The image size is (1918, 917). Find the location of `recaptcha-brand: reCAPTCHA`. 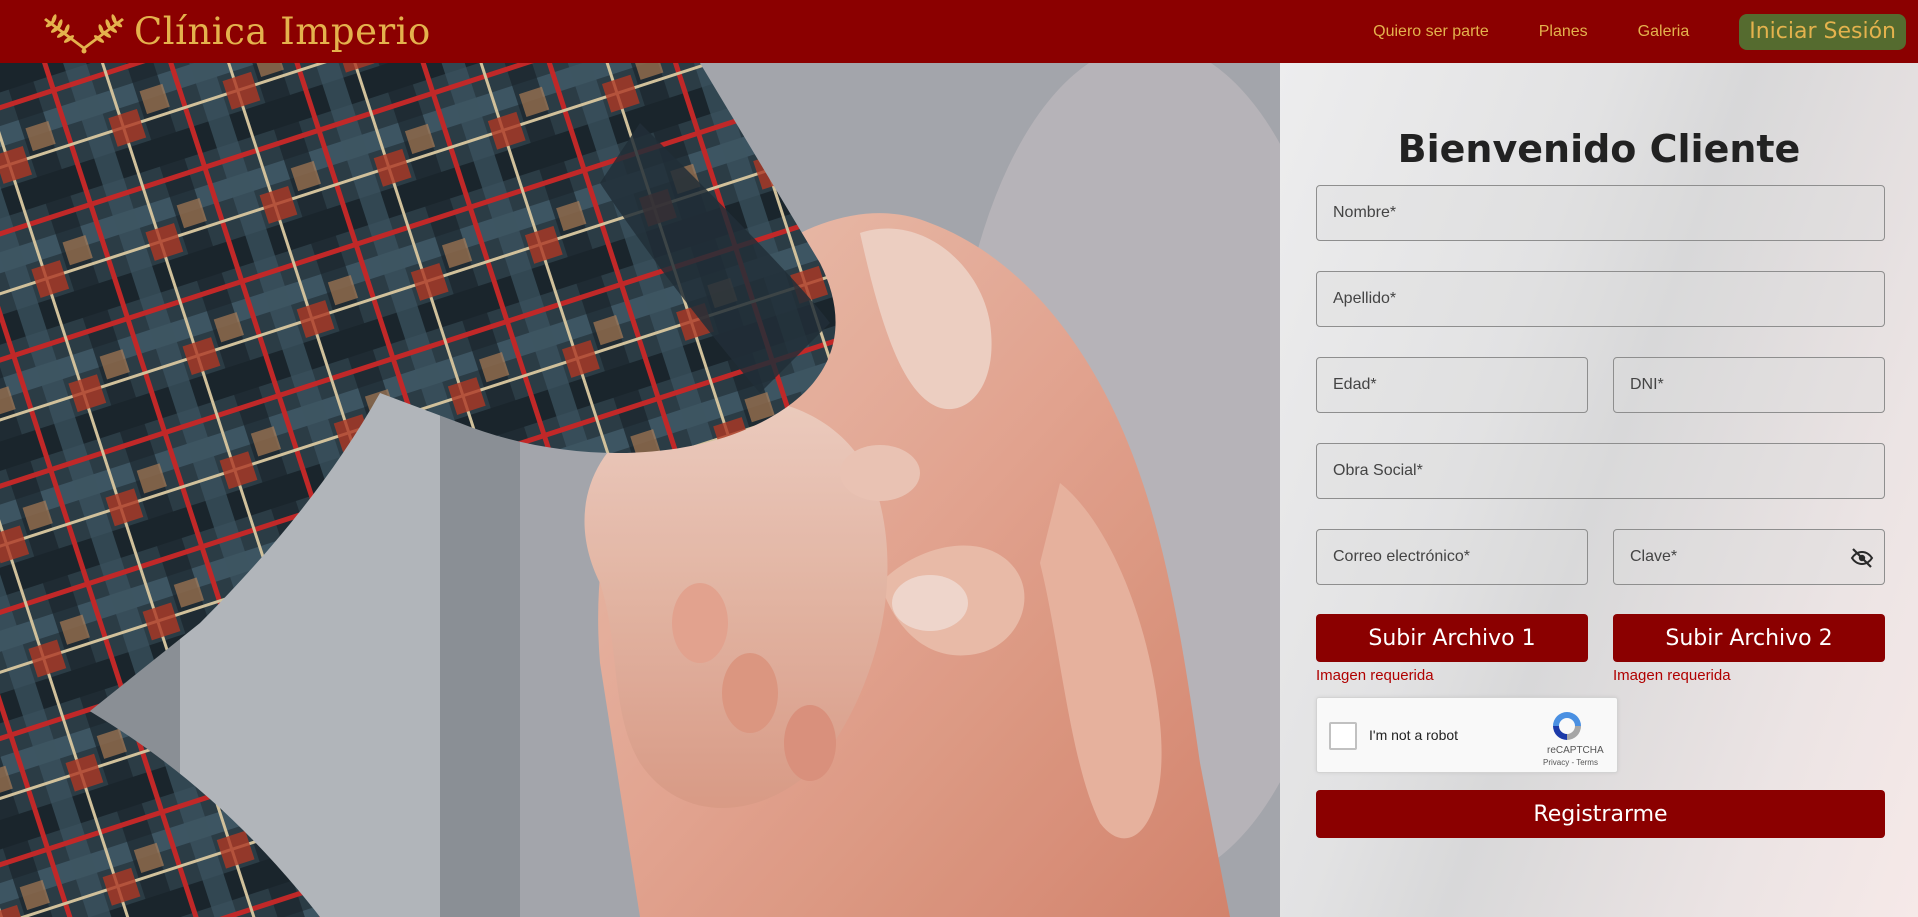

recaptcha-brand: reCAPTCHA is located at coordinates (1575, 750).